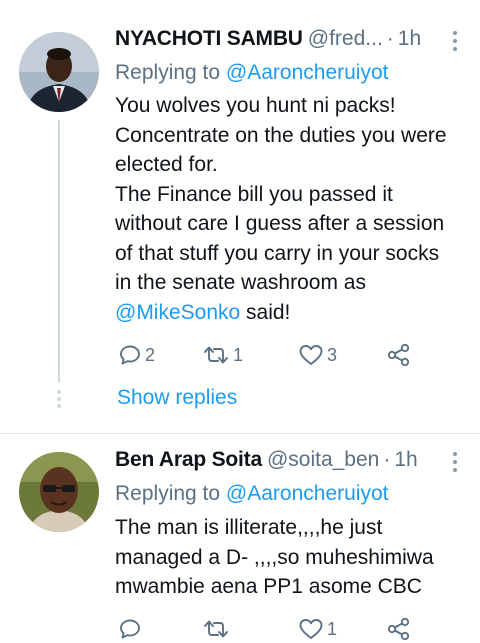 This screenshot has width=480, height=643. I want to click on like-button: 3, so click(317, 355).